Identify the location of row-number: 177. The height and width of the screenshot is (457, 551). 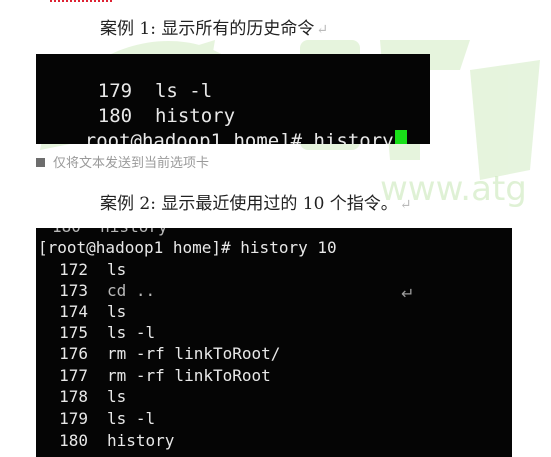
(73, 375).